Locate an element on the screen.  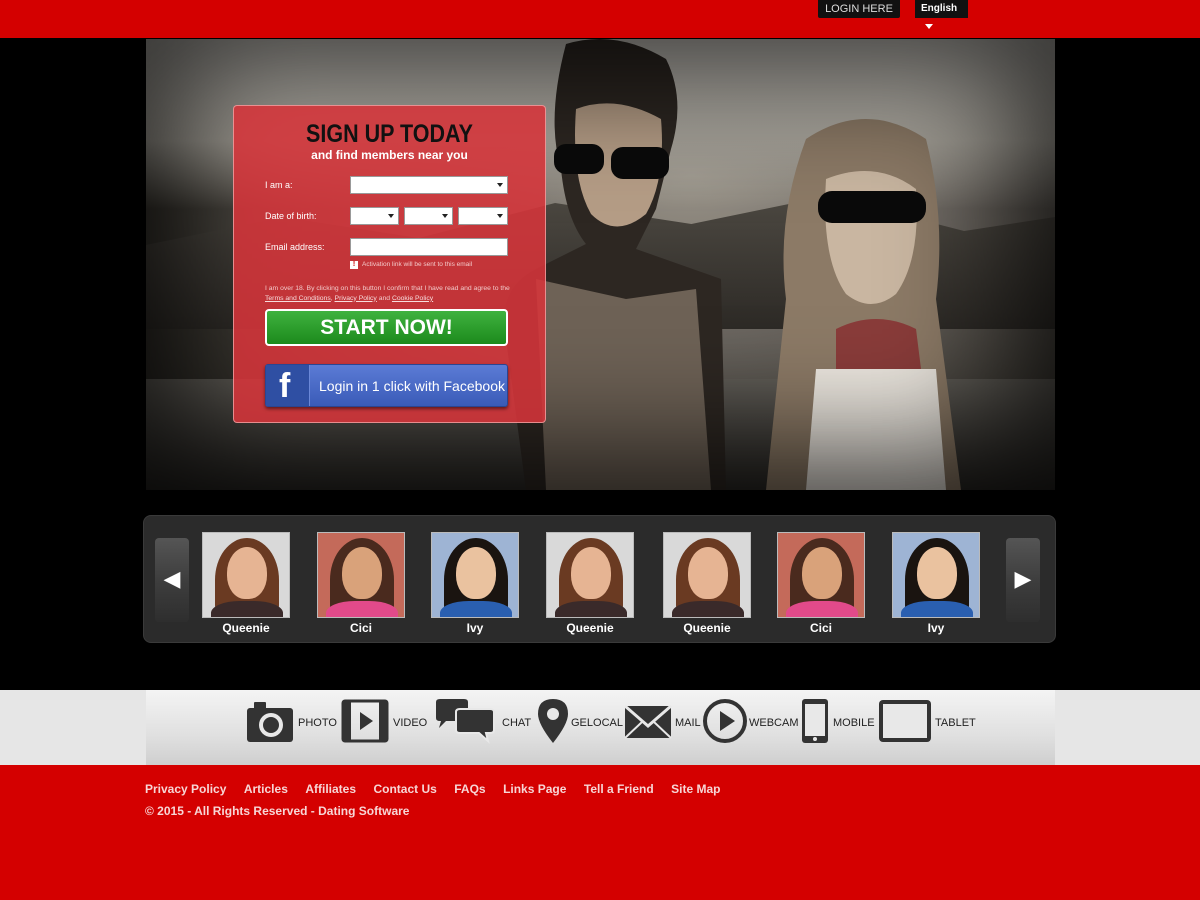
feature-chat: CHAT is located at coordinates (484, 723).